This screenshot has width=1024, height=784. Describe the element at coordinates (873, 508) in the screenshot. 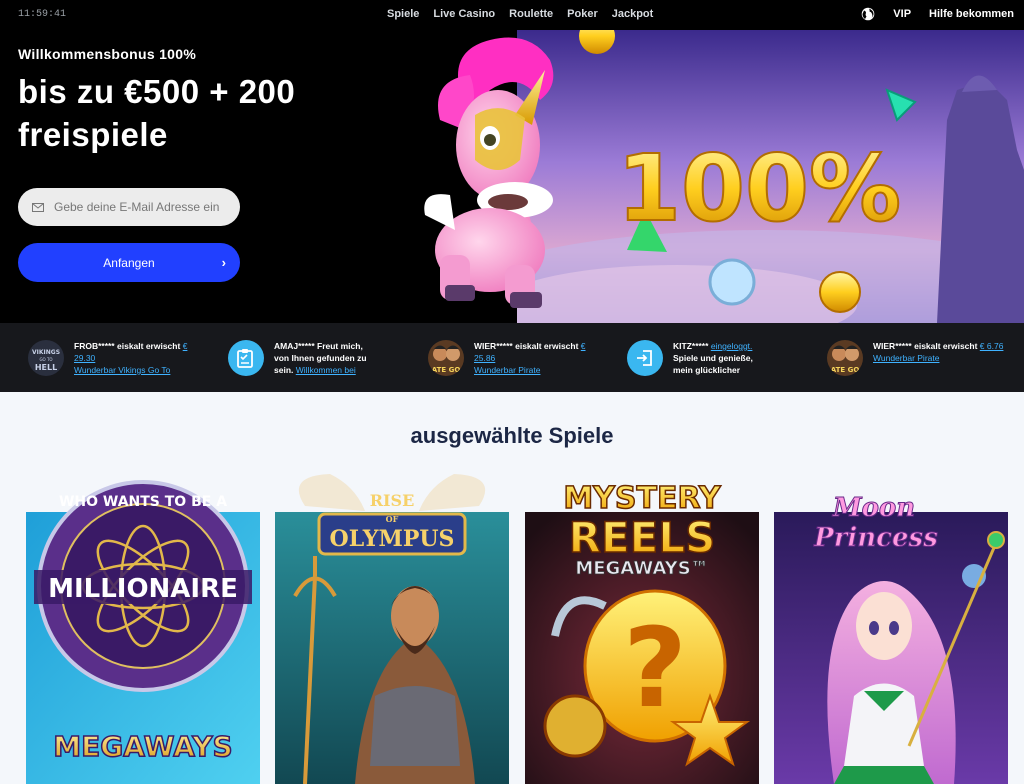

I see `game-title-top: Moon` at that location.